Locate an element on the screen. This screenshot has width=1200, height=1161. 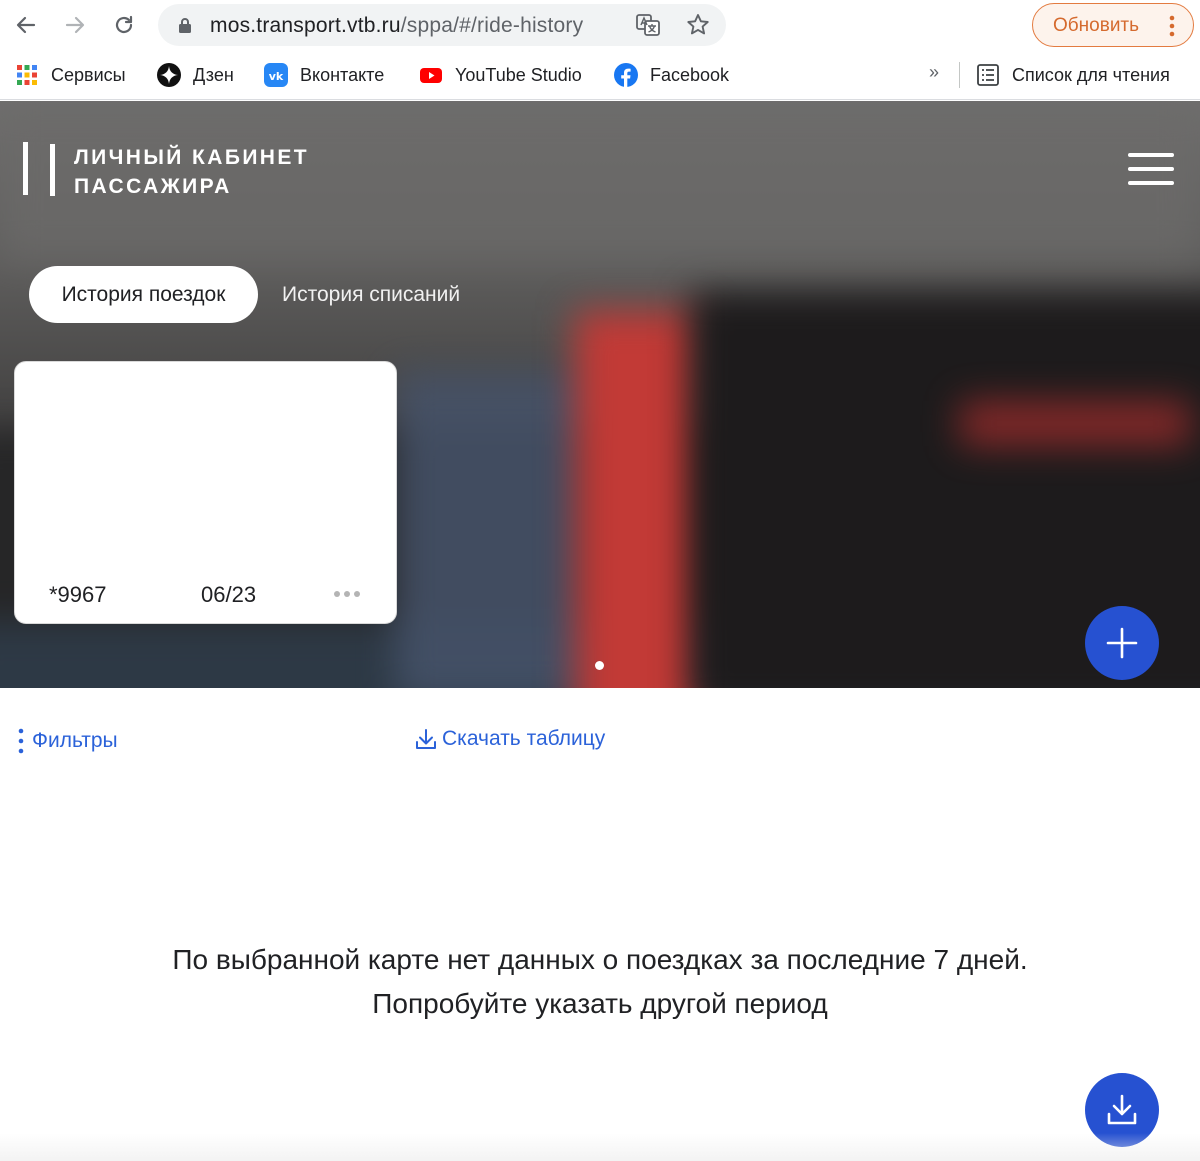
update-label: Обновить is located at coordinates (1096, 25).